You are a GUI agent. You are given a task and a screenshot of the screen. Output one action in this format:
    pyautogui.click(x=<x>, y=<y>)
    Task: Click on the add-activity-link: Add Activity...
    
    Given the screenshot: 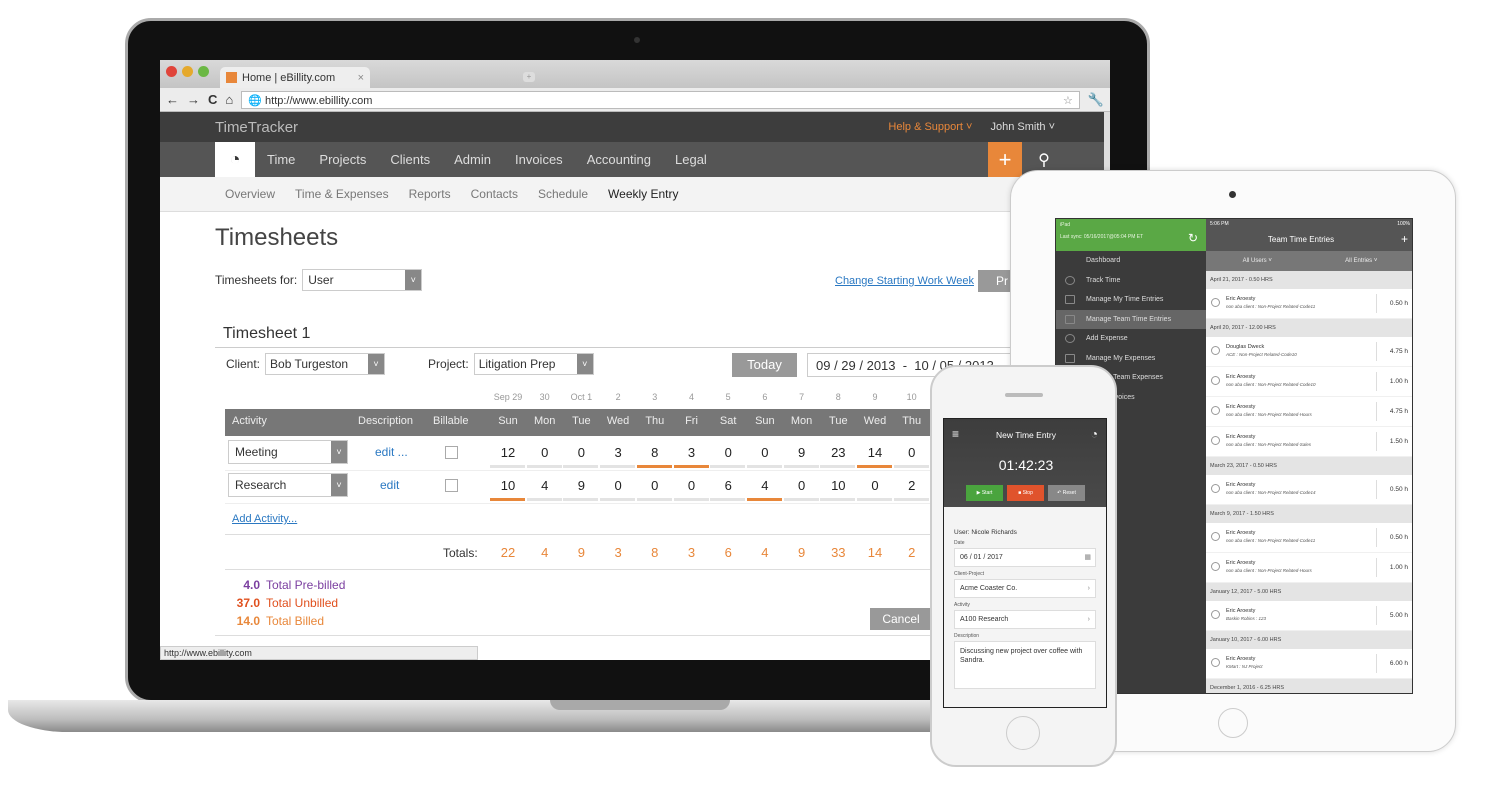 What is the action you would take?
    pyautogui.click(x=264, y=519)
    